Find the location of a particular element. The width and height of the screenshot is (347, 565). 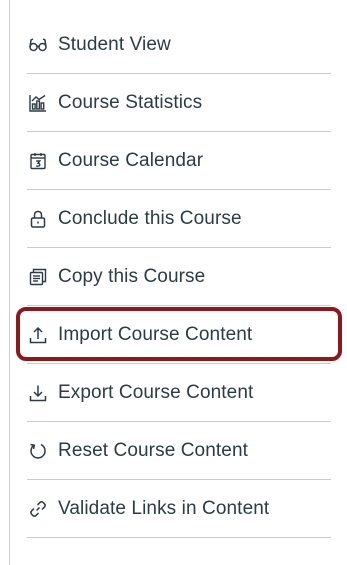

calendar-icon is located at coordinates (38, 161).